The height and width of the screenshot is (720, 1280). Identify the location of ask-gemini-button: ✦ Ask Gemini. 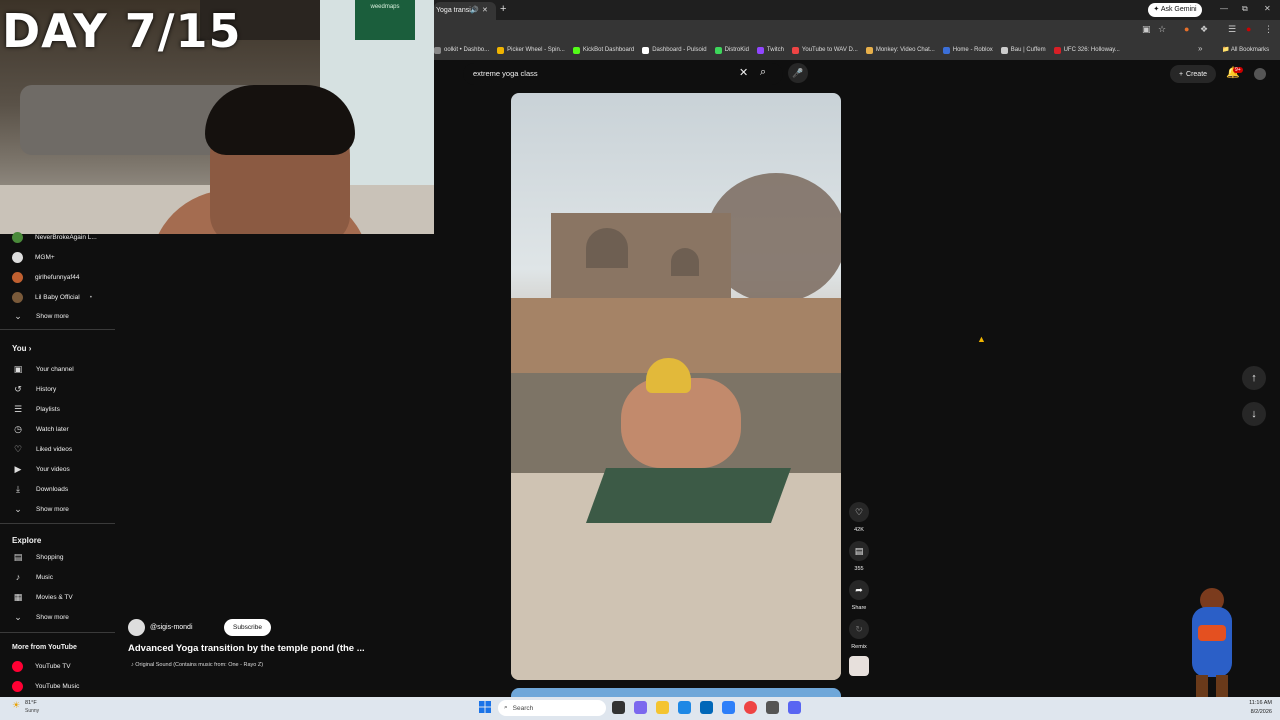
(1175, 10).